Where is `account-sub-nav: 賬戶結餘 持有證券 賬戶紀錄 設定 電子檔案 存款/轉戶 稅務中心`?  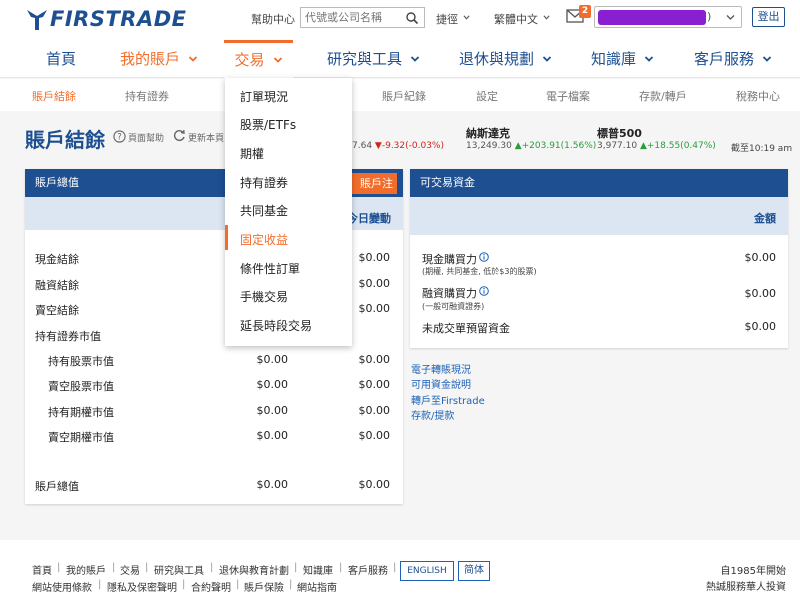 account-sub-nav: 賬戶結餘 持有證券 賬戶紀錄 設定 電子檔案 存款/轉戶 稅務中心 is located at coordinates (400, 95).